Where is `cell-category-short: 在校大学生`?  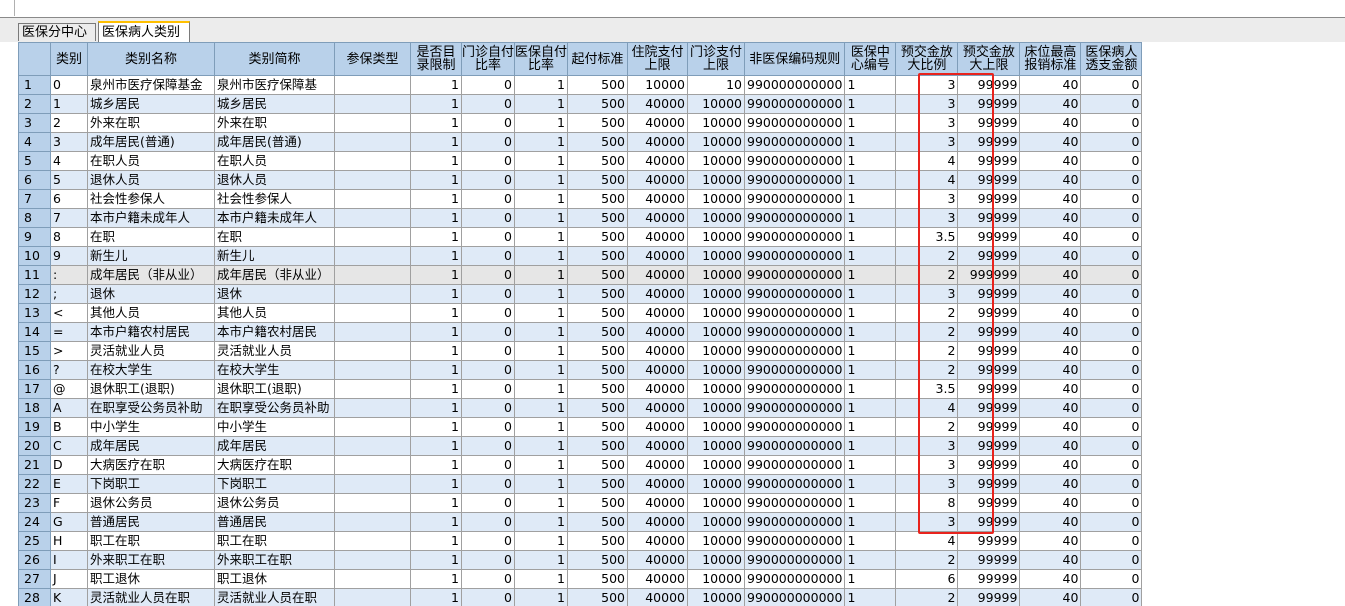 cell-category-short: 在校大学生 is located at coordinates (274, 370).